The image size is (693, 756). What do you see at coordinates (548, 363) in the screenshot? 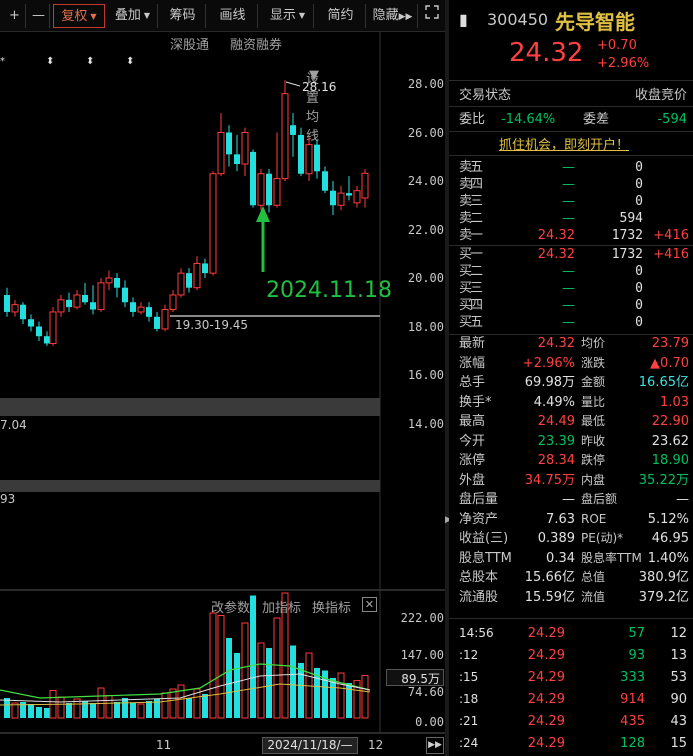
I see `stat-value: +2.96%` at bounding box center [548, 363].